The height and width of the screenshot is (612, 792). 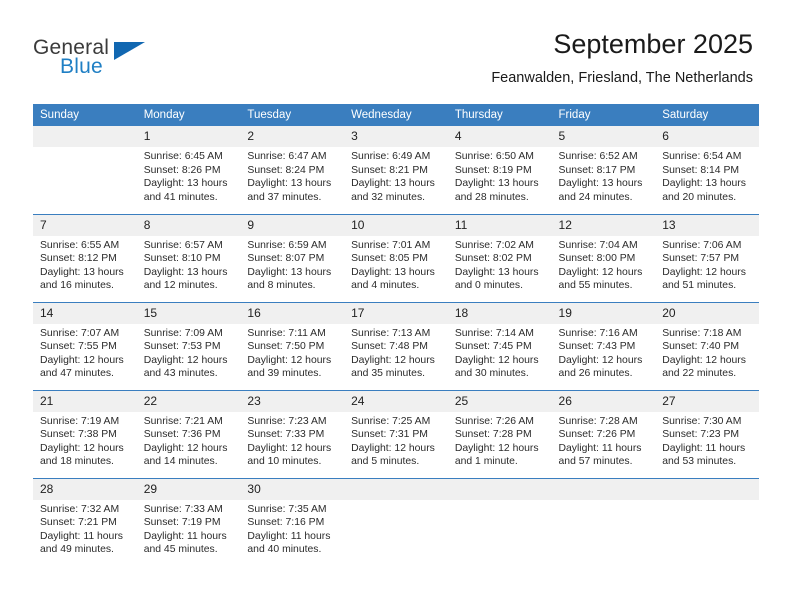 I want to click on daylight-text-line2: and 30 minutes., so click(x=491, y=374).